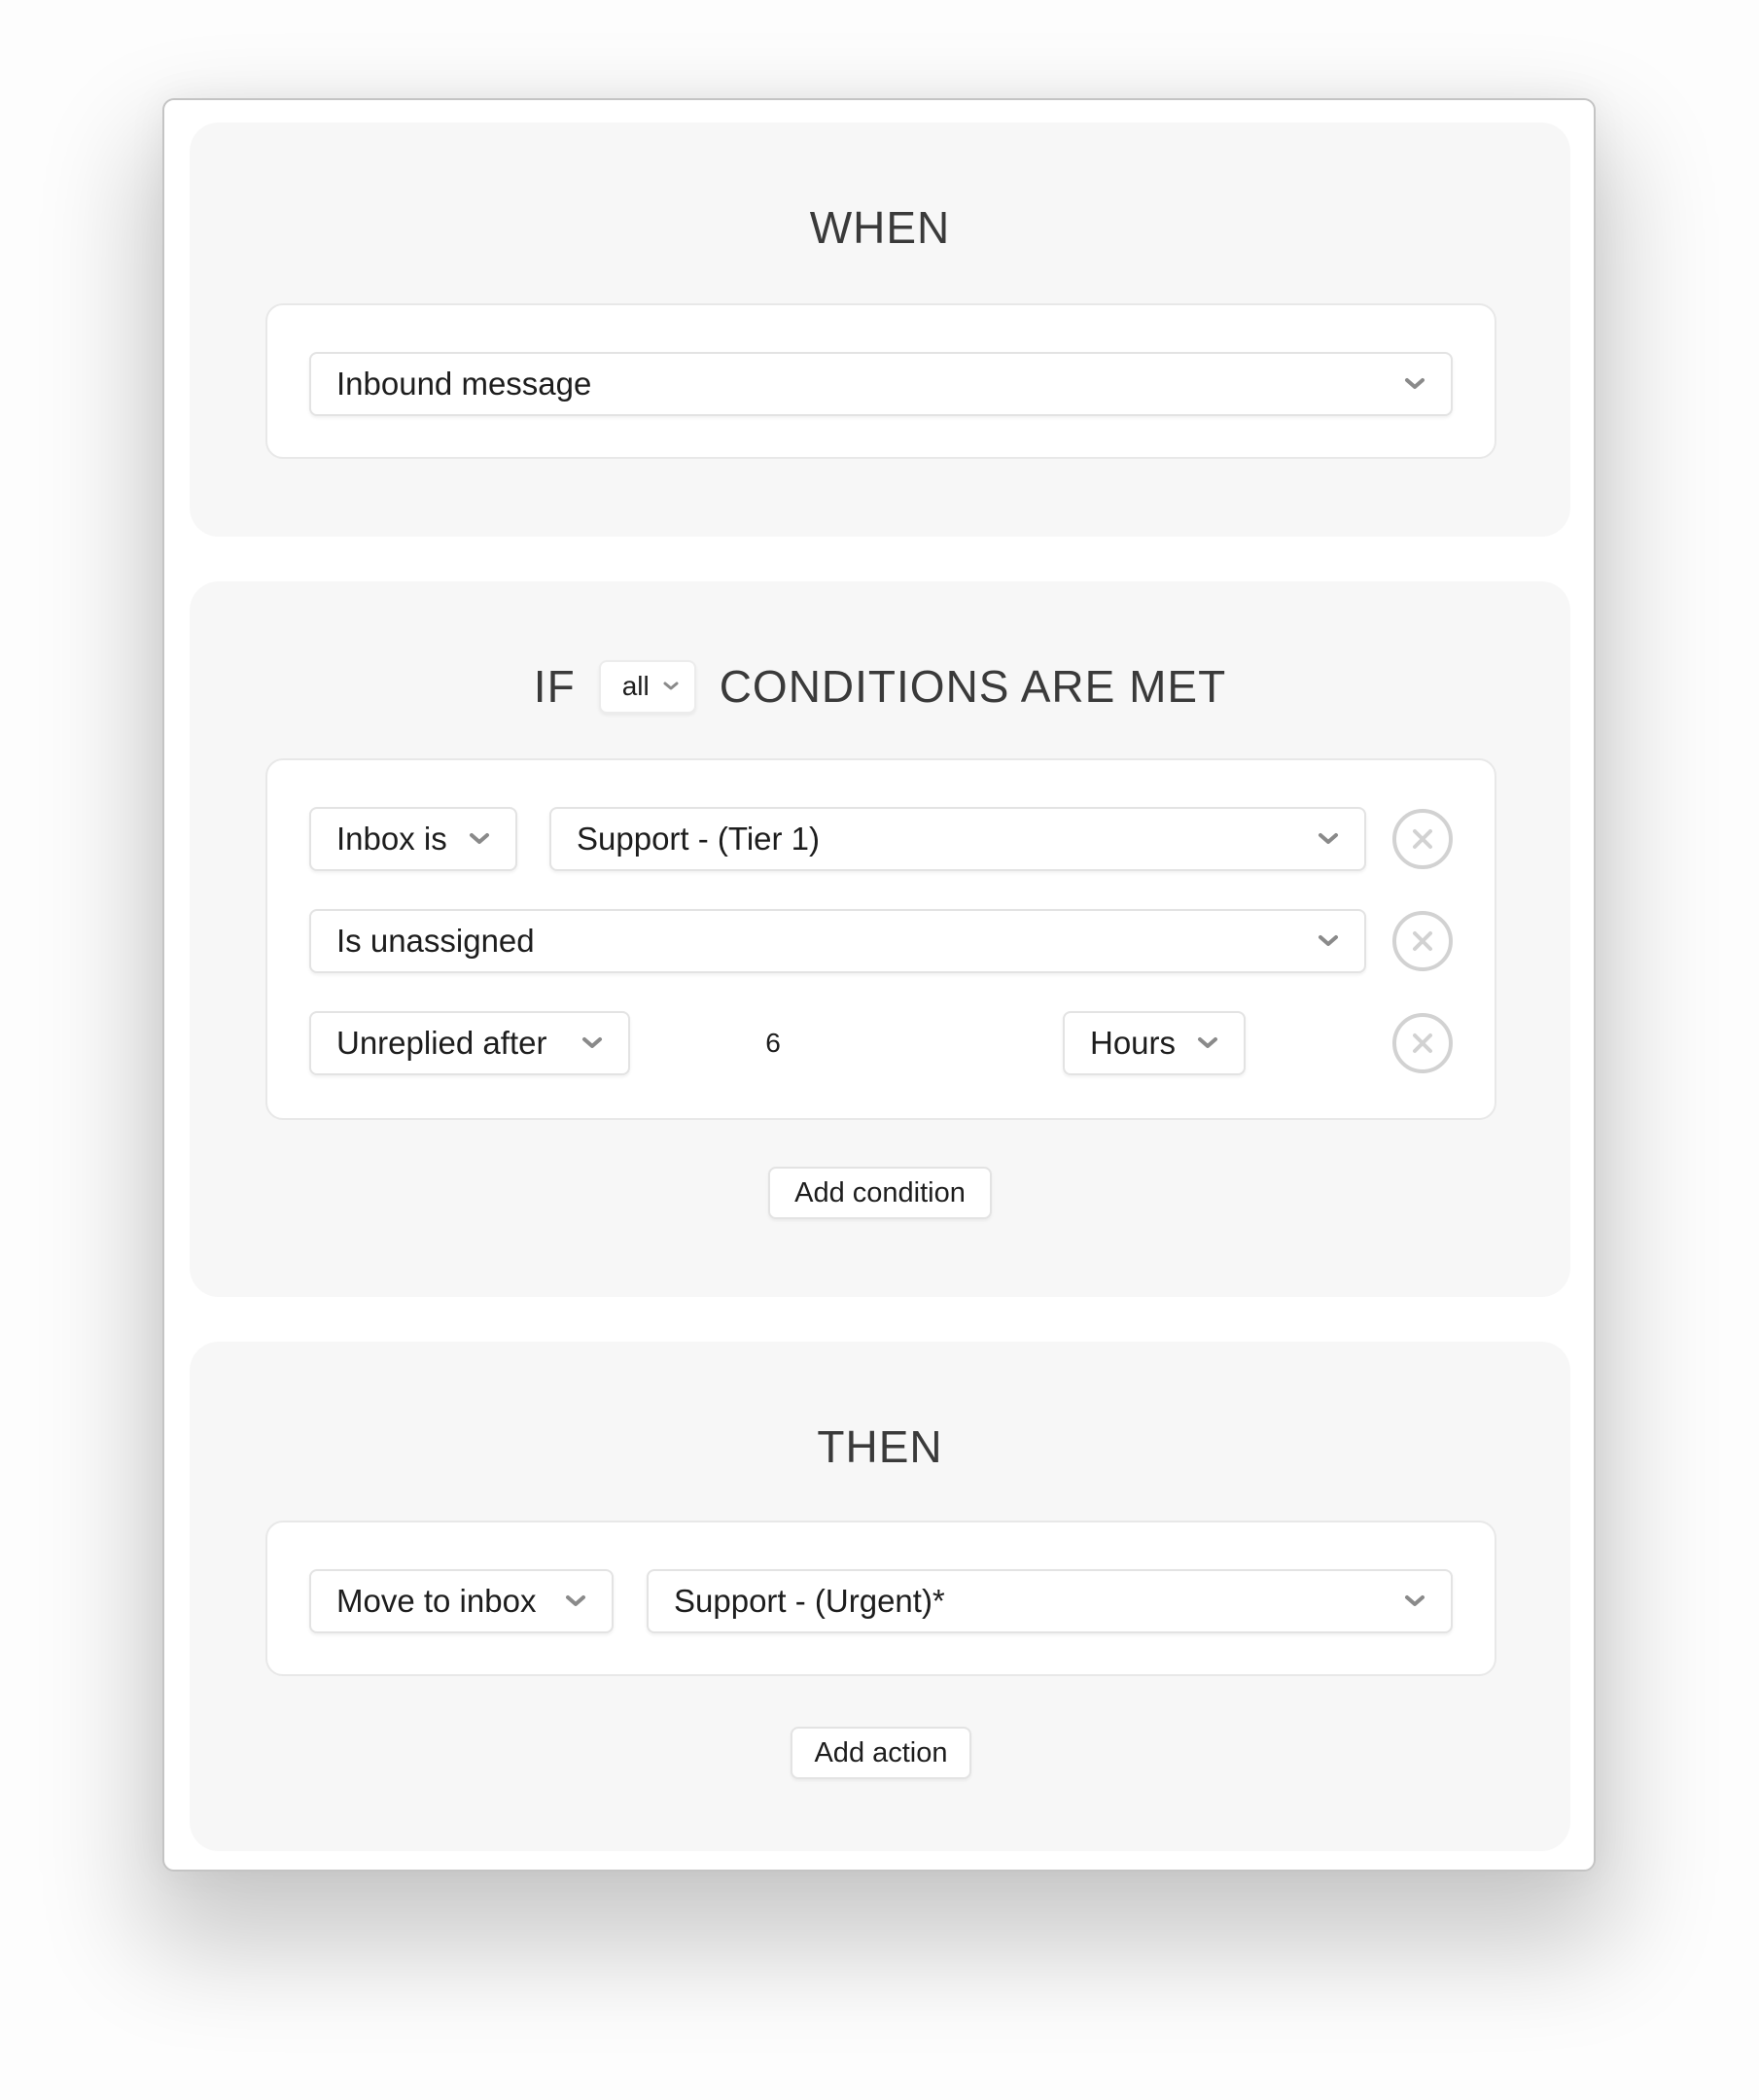  What do you see at coordinates (1133, 1043) in the screenshot?
I see `condition-3-unit: Hours` at bounding box center [1133, 1043].